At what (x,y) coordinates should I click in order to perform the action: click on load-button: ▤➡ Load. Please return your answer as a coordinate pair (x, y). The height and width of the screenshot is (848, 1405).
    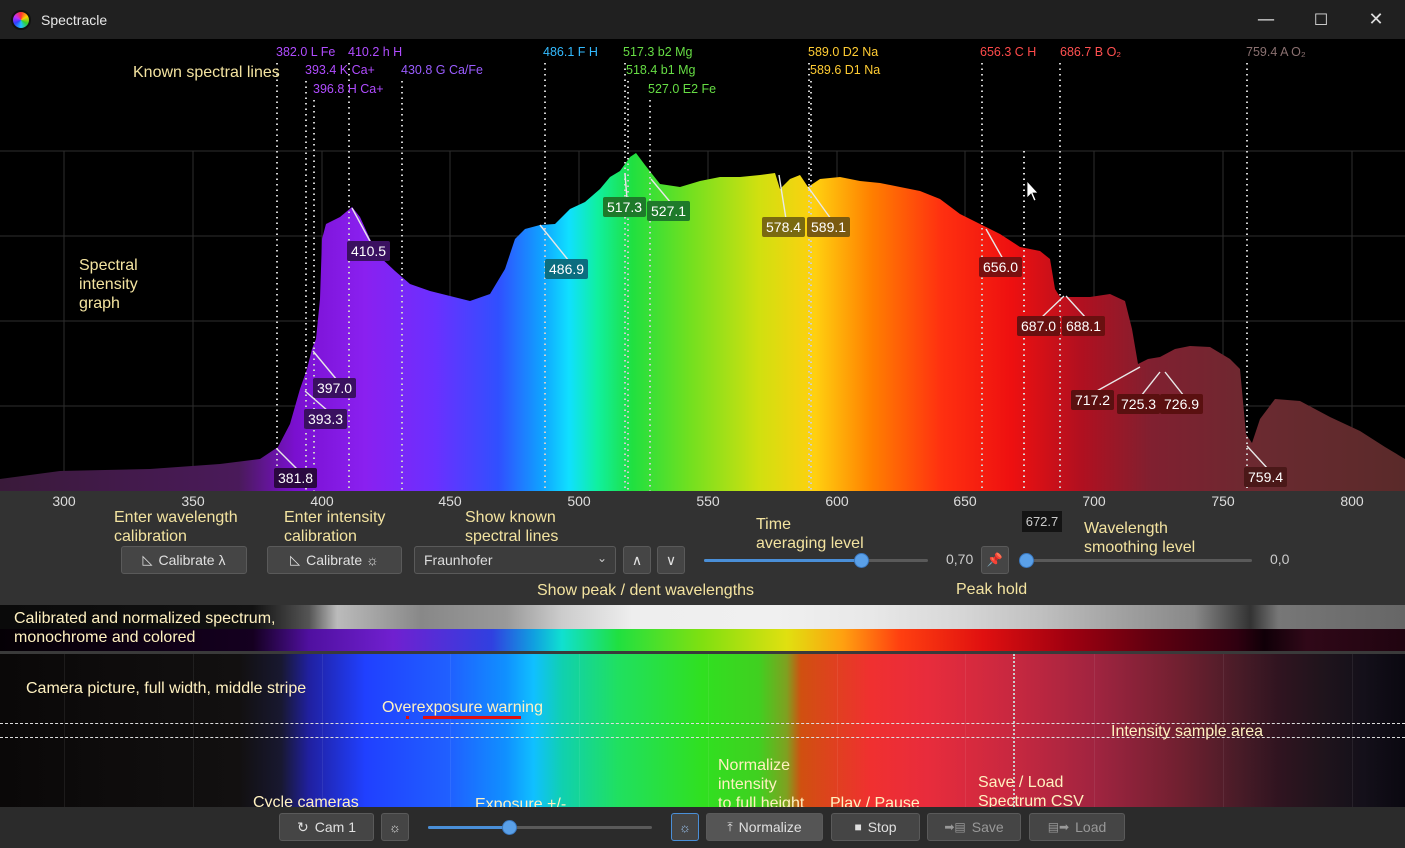
    Looking at the image, I should click on (1077, 827).